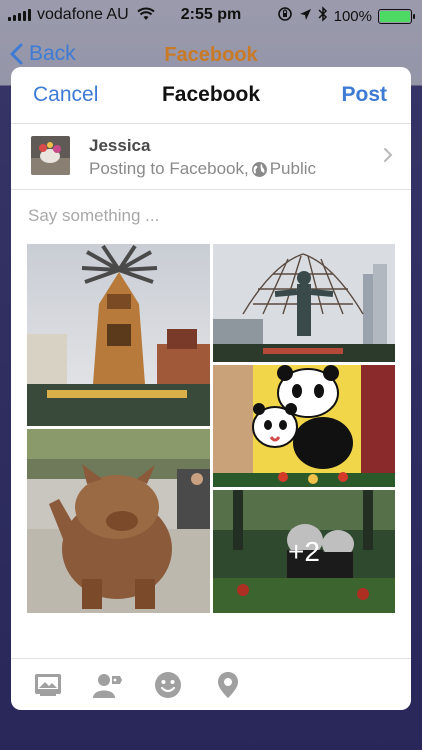  I want to click on chevron-right-icon, so click(388, 157).